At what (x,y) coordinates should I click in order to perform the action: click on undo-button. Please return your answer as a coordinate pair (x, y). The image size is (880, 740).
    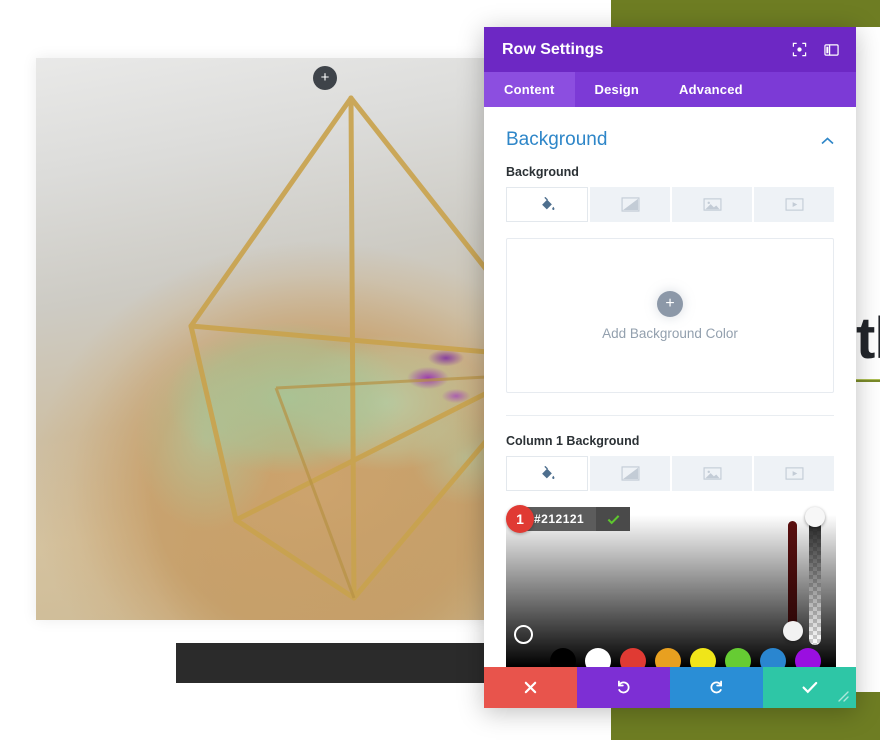
    Looking at the image, I should click on (623, 687).